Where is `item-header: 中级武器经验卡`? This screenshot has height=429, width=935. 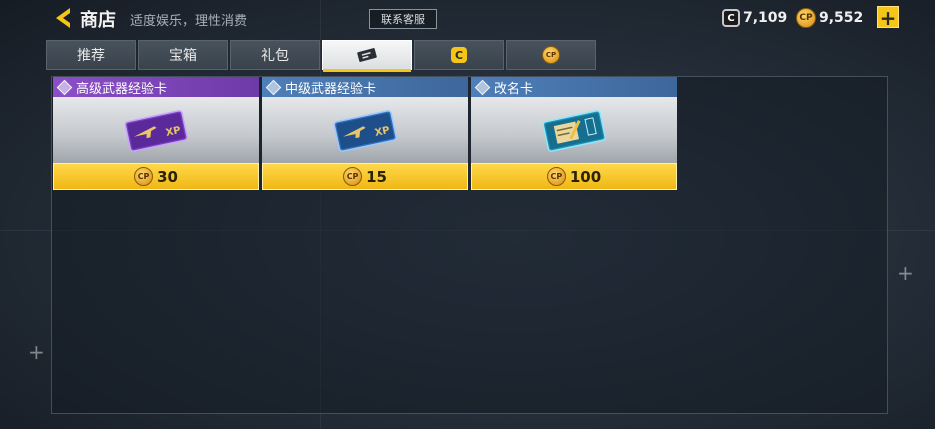 item-header: 中级武器经验卡 is located at coordinates (365, 87).